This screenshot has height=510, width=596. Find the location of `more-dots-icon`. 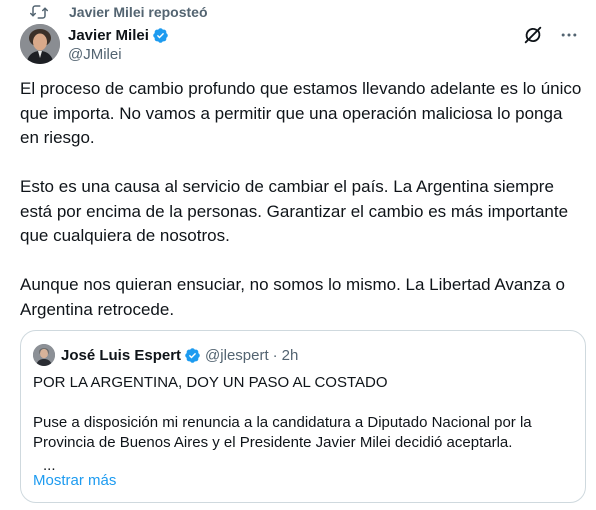

more-dots-icon is located at coordinates (569, 35).